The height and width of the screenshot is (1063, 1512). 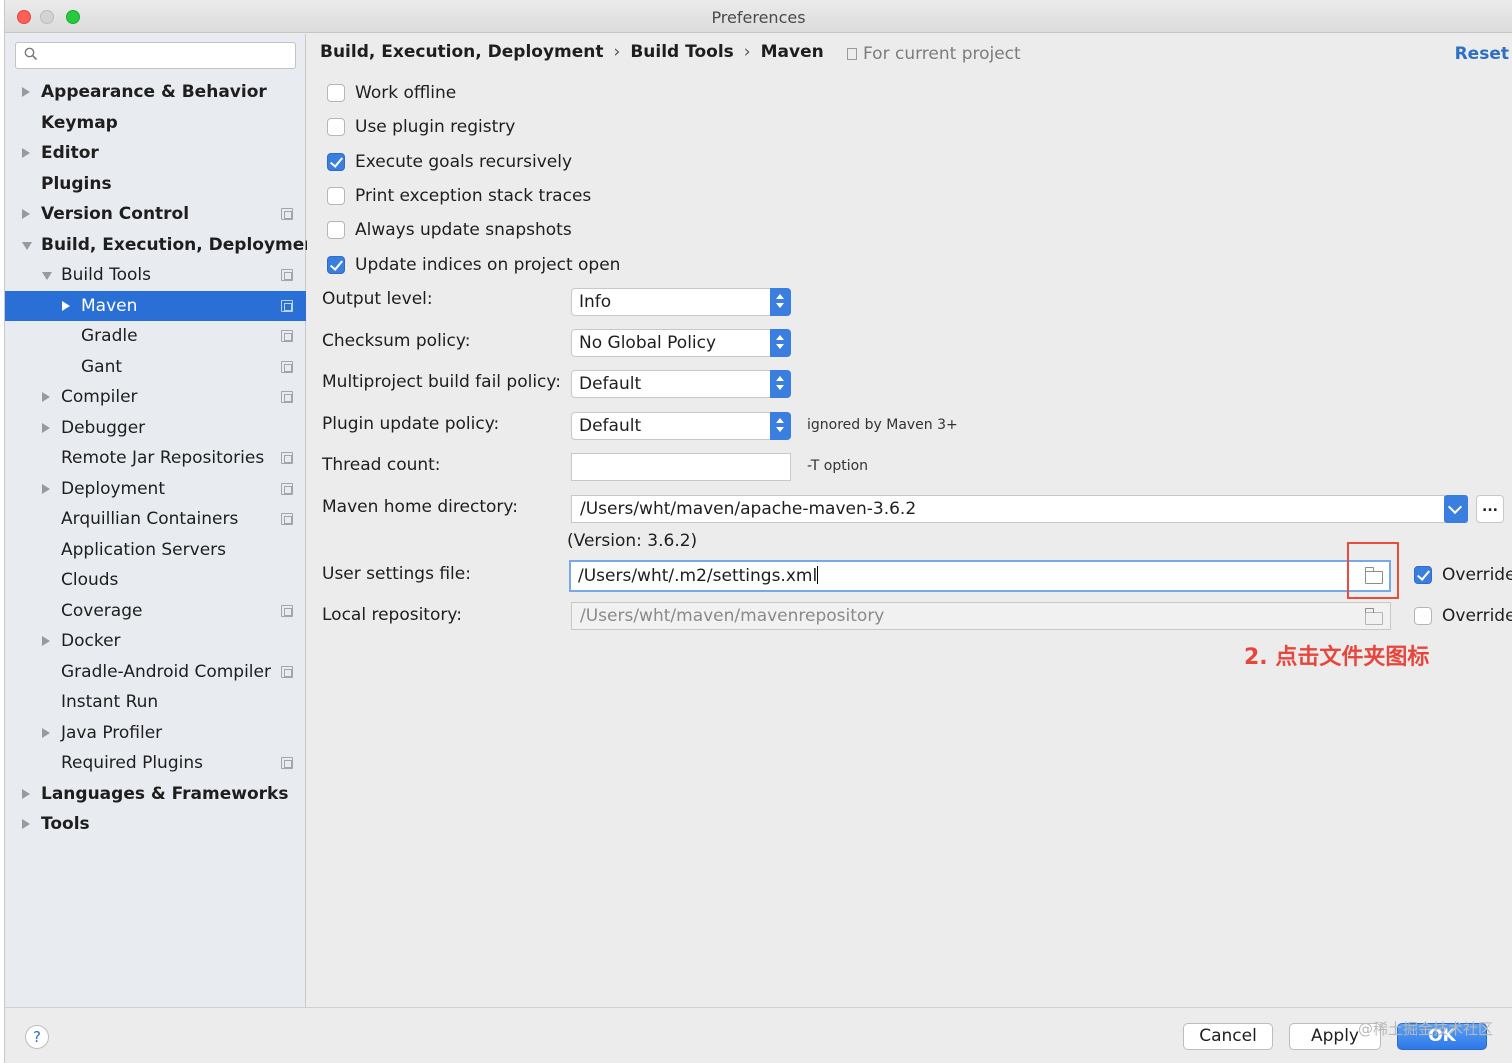 I want to click on sidebar-item: Build Tools, so click(x=155, y=275).